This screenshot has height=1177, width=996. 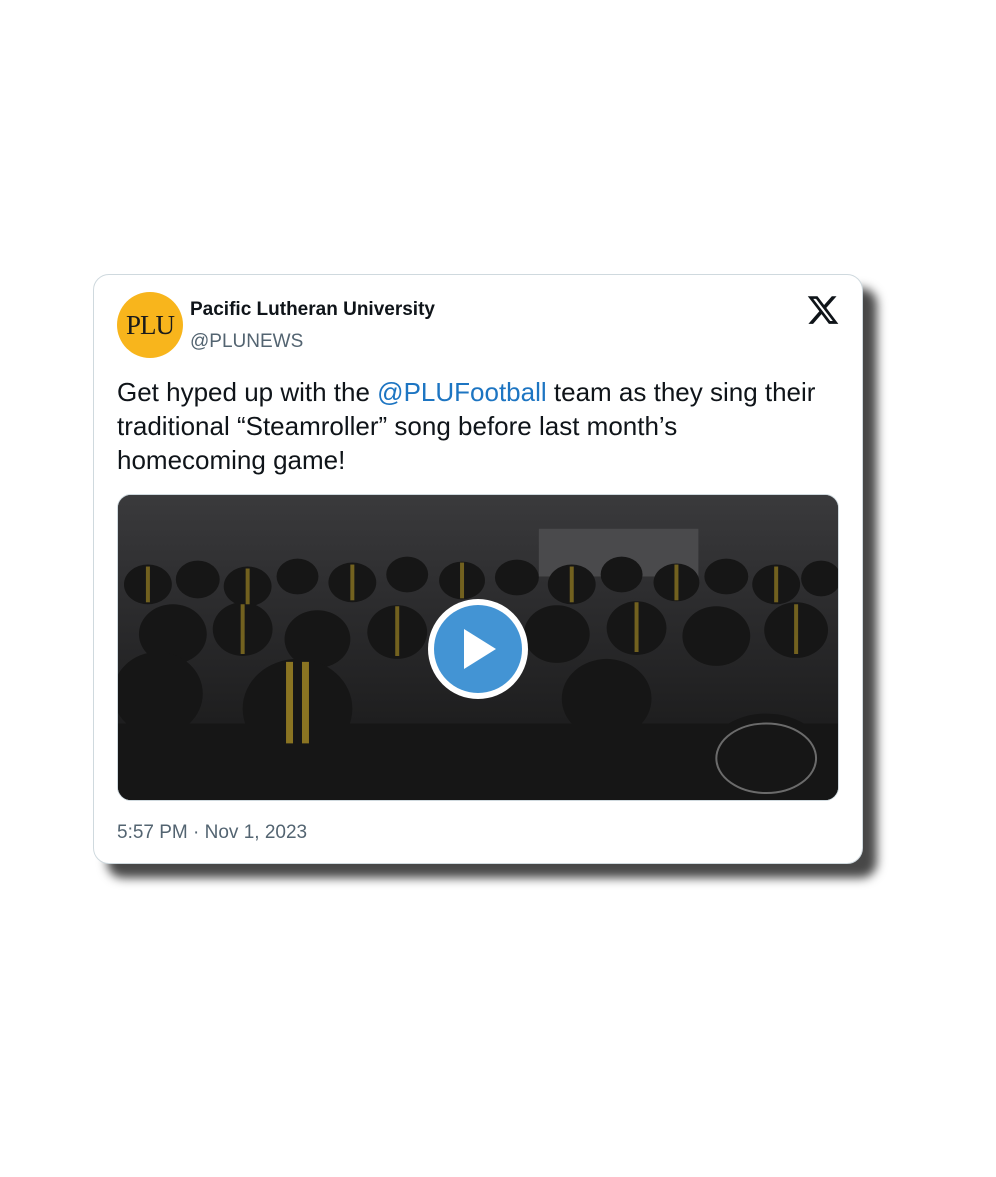 I want to click on mention-link: @PLUFootball, so click(x=461, y=392).